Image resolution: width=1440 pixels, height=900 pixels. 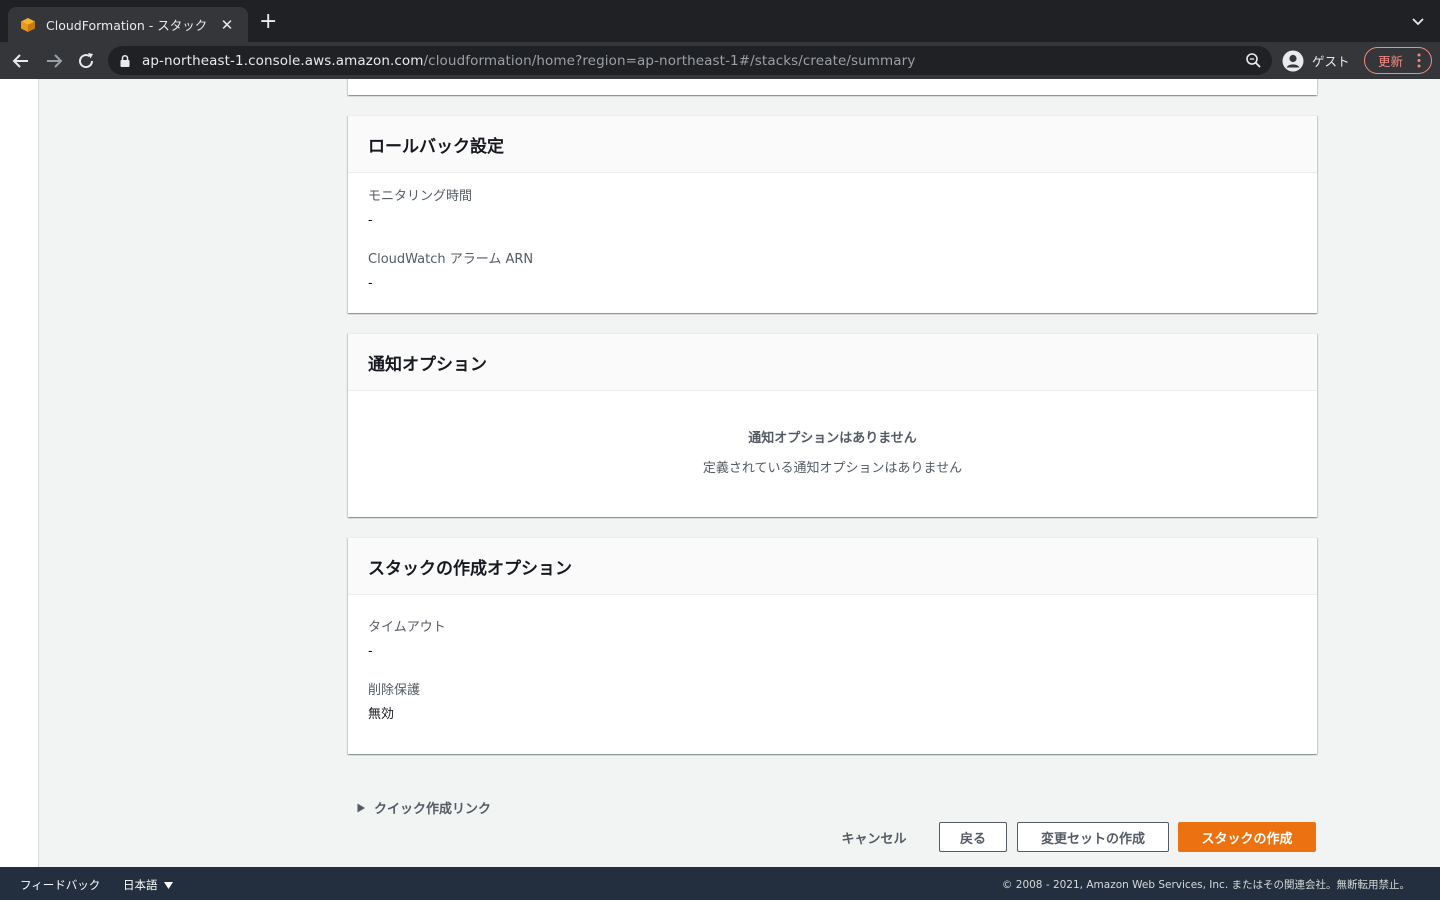 I want to click on tab-title: CloudFormation - スタック, so click(x=127, y=25).